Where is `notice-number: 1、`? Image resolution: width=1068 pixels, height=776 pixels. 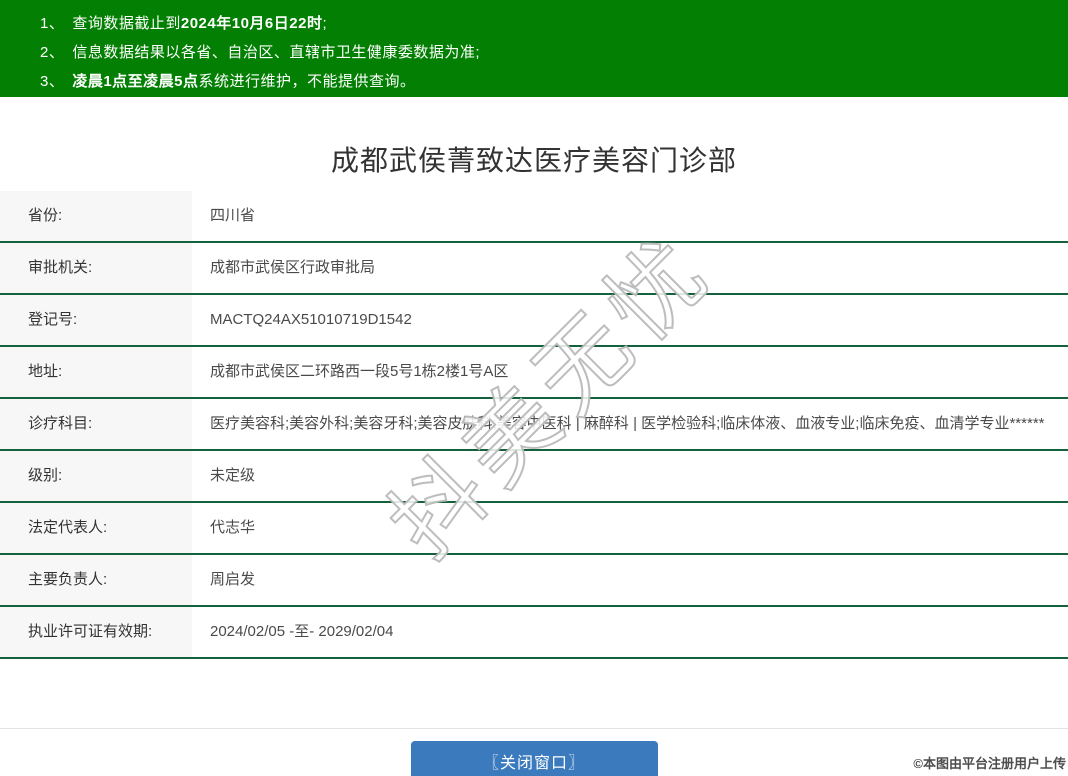
notice-number: 1、 is located at coordinates (52, 23).